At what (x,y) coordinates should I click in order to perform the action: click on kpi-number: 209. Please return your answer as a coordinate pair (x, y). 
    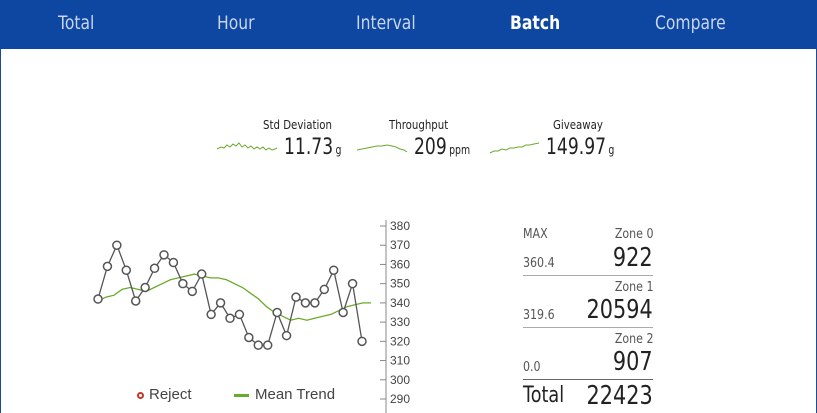
    Looking at the image, I should click on (430, 147).